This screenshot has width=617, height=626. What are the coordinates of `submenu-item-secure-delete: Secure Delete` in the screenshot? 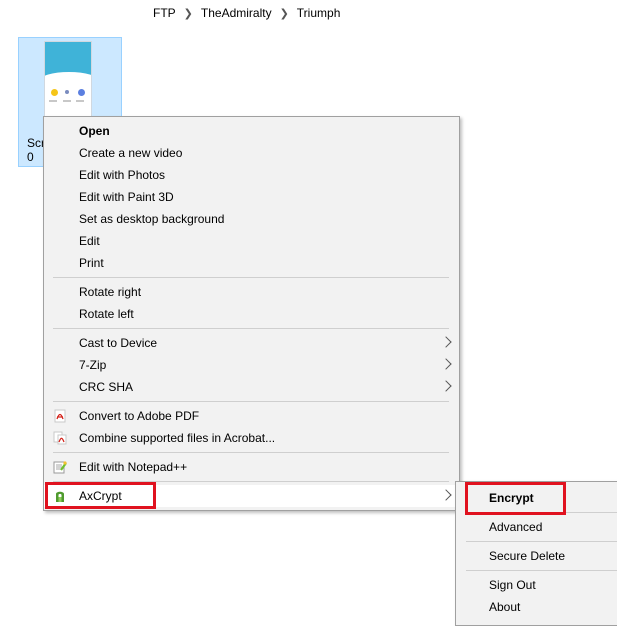 It's located at (536, 556).